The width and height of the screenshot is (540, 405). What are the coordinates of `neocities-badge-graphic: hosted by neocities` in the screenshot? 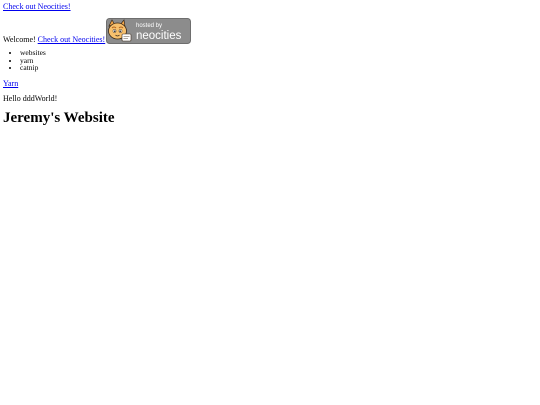 It's located at (149, 31).